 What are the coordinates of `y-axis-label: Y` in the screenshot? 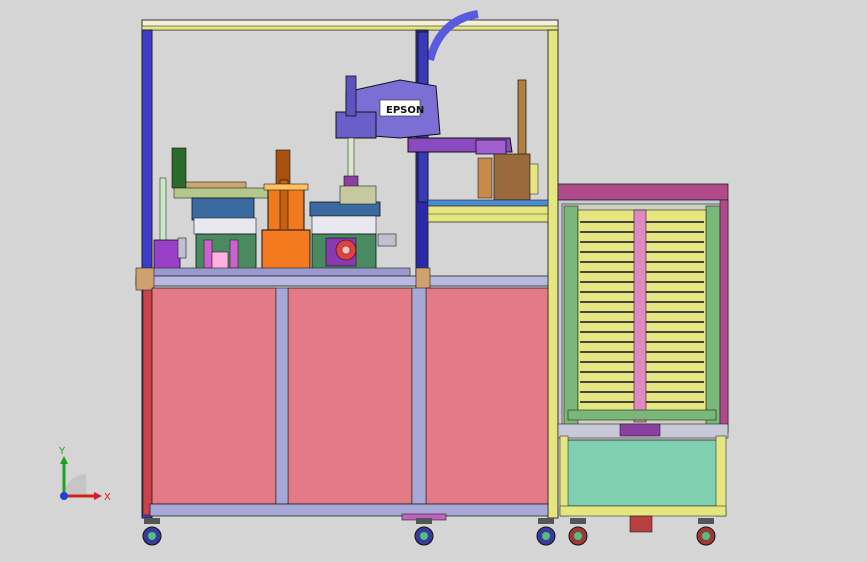 It's located at (62, 451).